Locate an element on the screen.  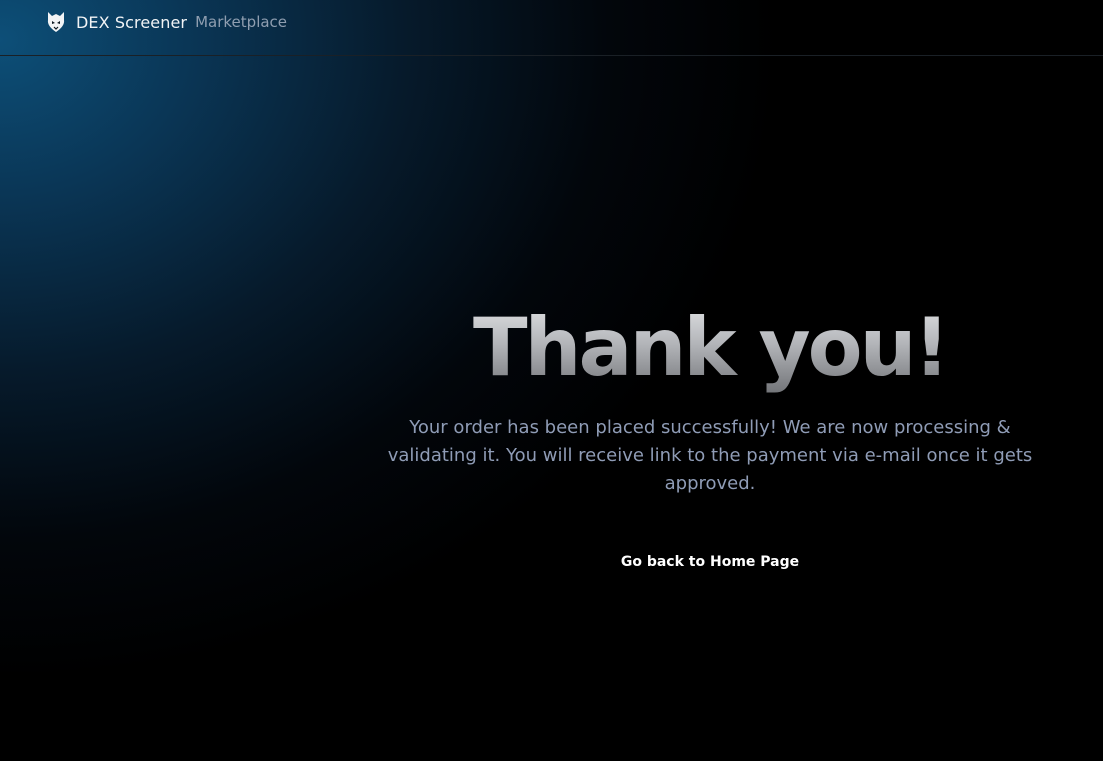
go-back-home-link: Go back to Home Page is located at coordinates (710, 562).